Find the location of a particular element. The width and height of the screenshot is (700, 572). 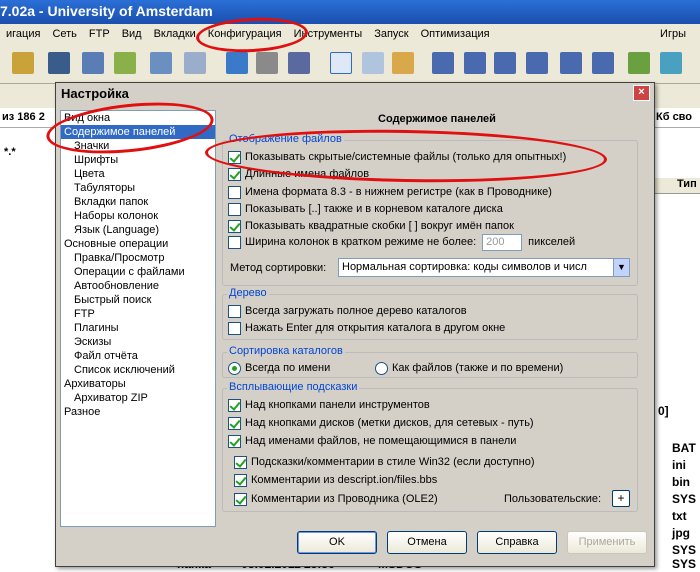

file-ext: SYS is located at coordinates (684, 550).